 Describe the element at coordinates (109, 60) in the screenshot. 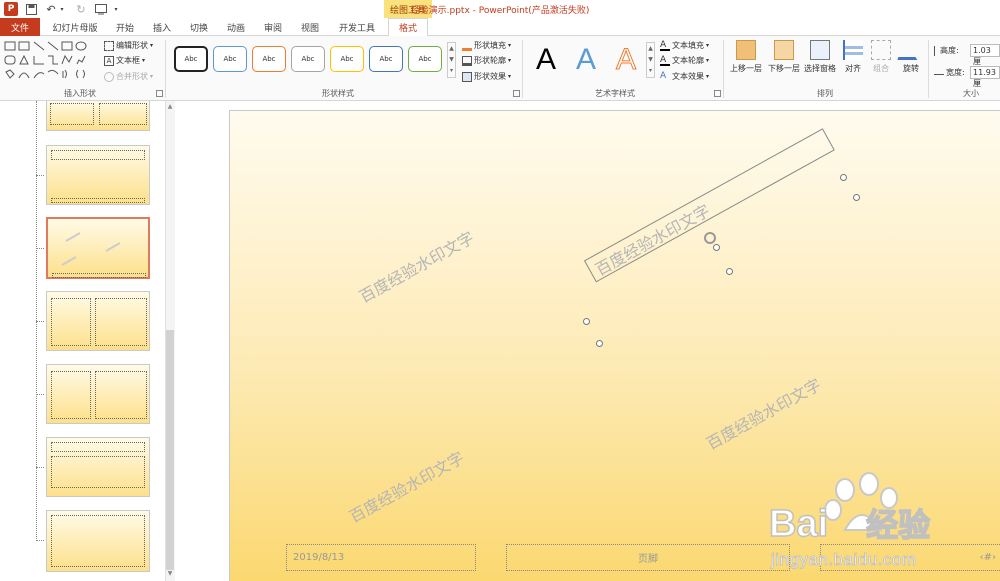

I see `text-box-icon: A` at that location.